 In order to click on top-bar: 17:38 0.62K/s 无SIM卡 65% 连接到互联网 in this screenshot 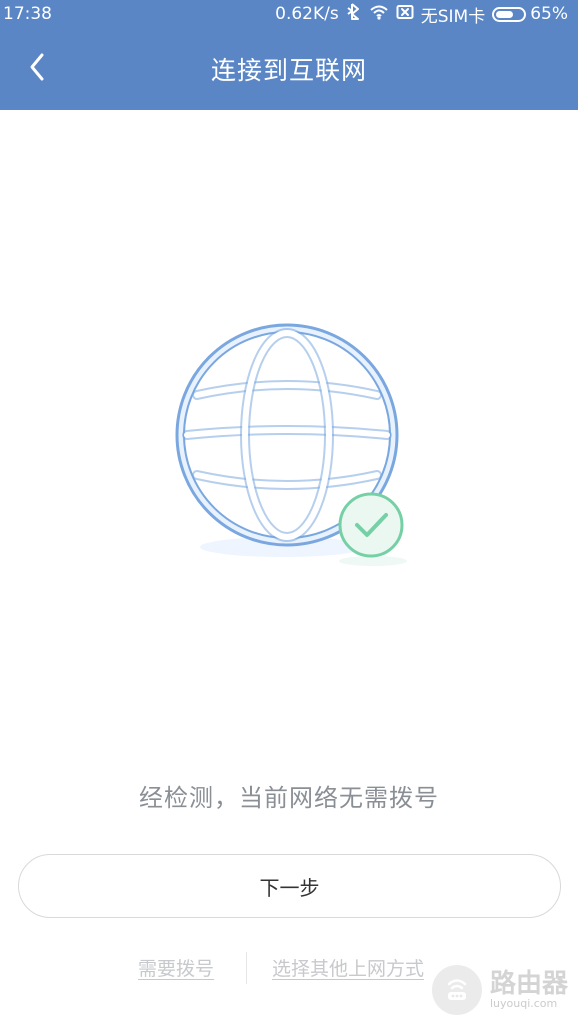, I will do `click(289, 55)`.